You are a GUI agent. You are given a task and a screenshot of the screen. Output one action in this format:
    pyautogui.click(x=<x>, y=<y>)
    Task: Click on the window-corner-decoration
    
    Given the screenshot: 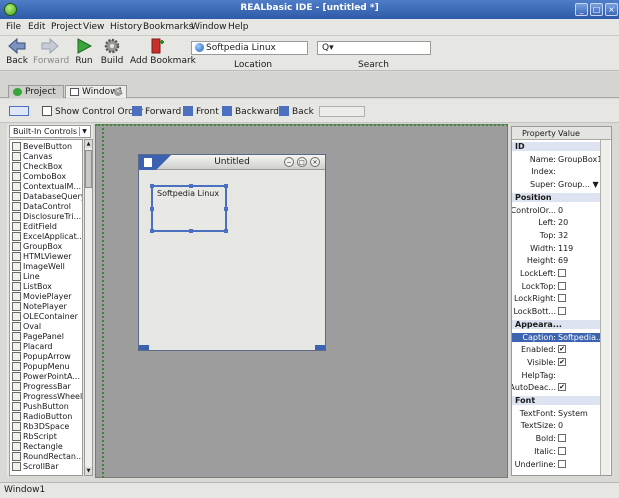 What is the action you would take?
    pyautogui.click(x=320, y=347)
    